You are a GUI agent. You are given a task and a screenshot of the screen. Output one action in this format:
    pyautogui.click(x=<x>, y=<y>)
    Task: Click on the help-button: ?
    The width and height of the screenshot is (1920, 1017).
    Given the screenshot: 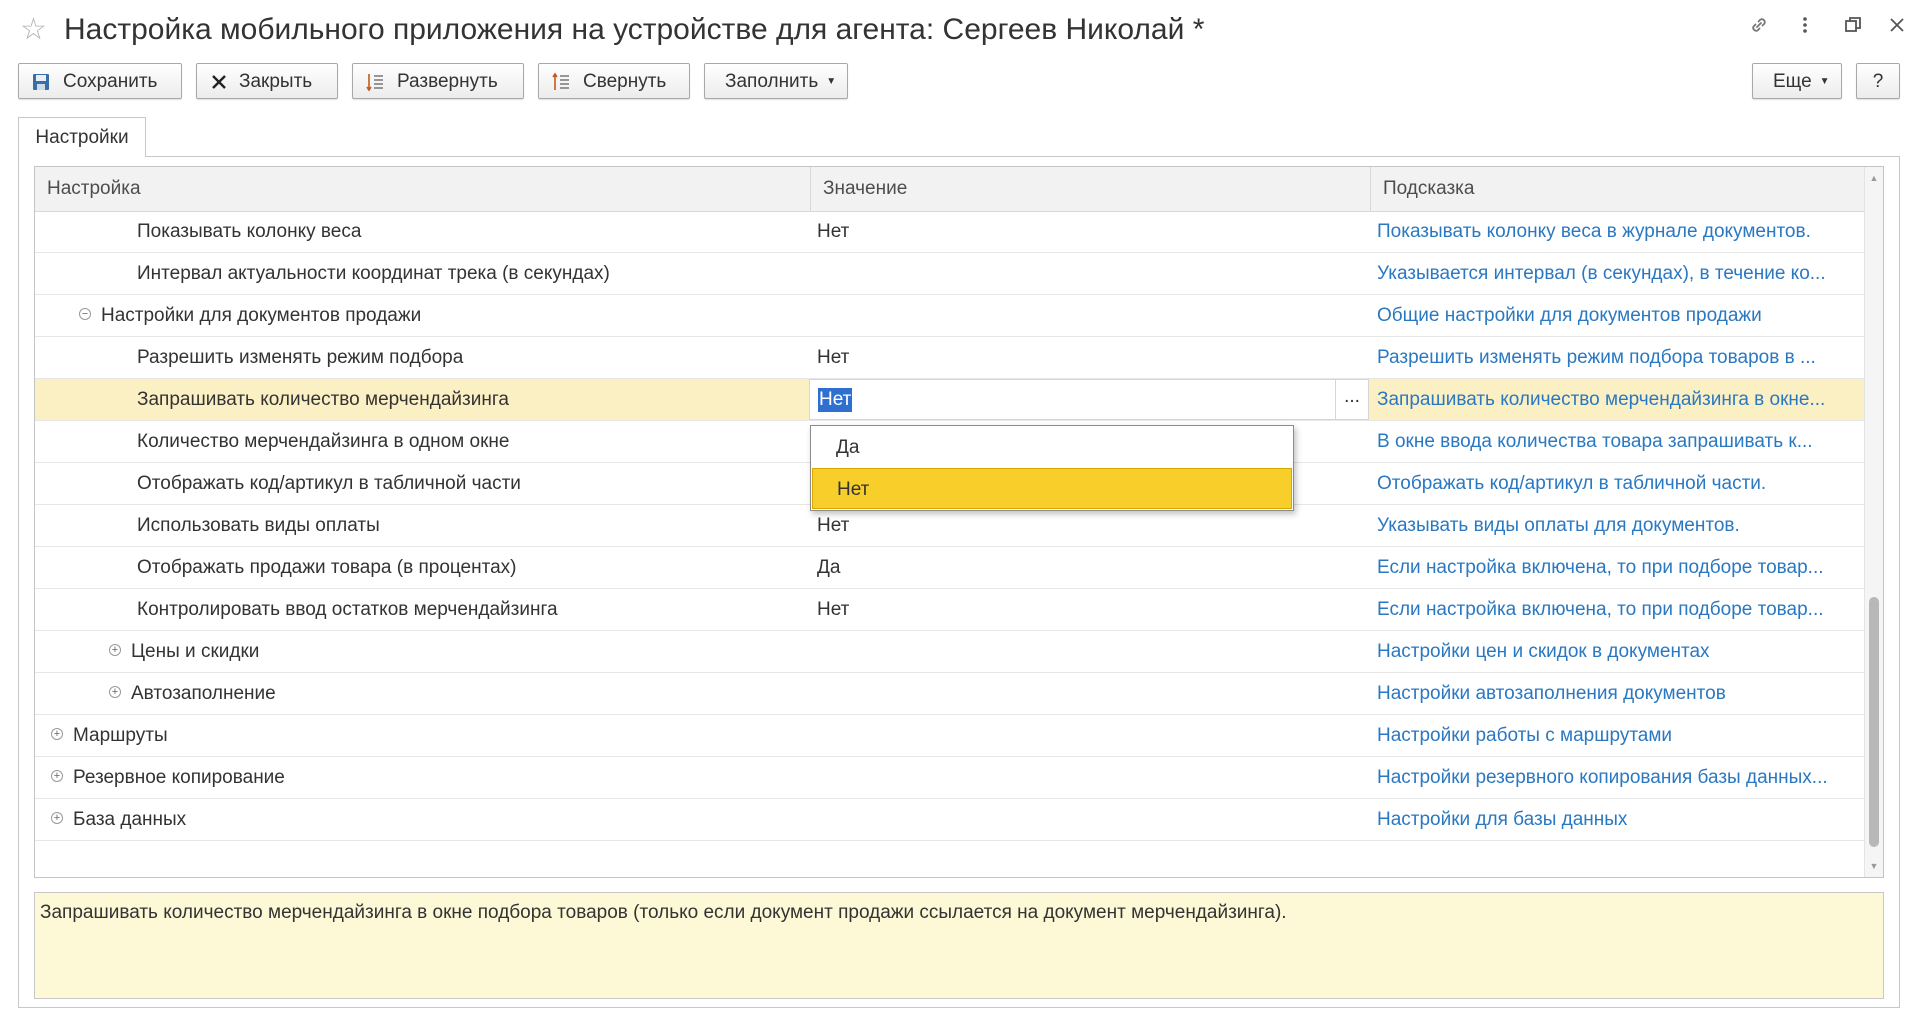 What is the action you would take?
    pyautogui.click(x=1878, y=81)
    